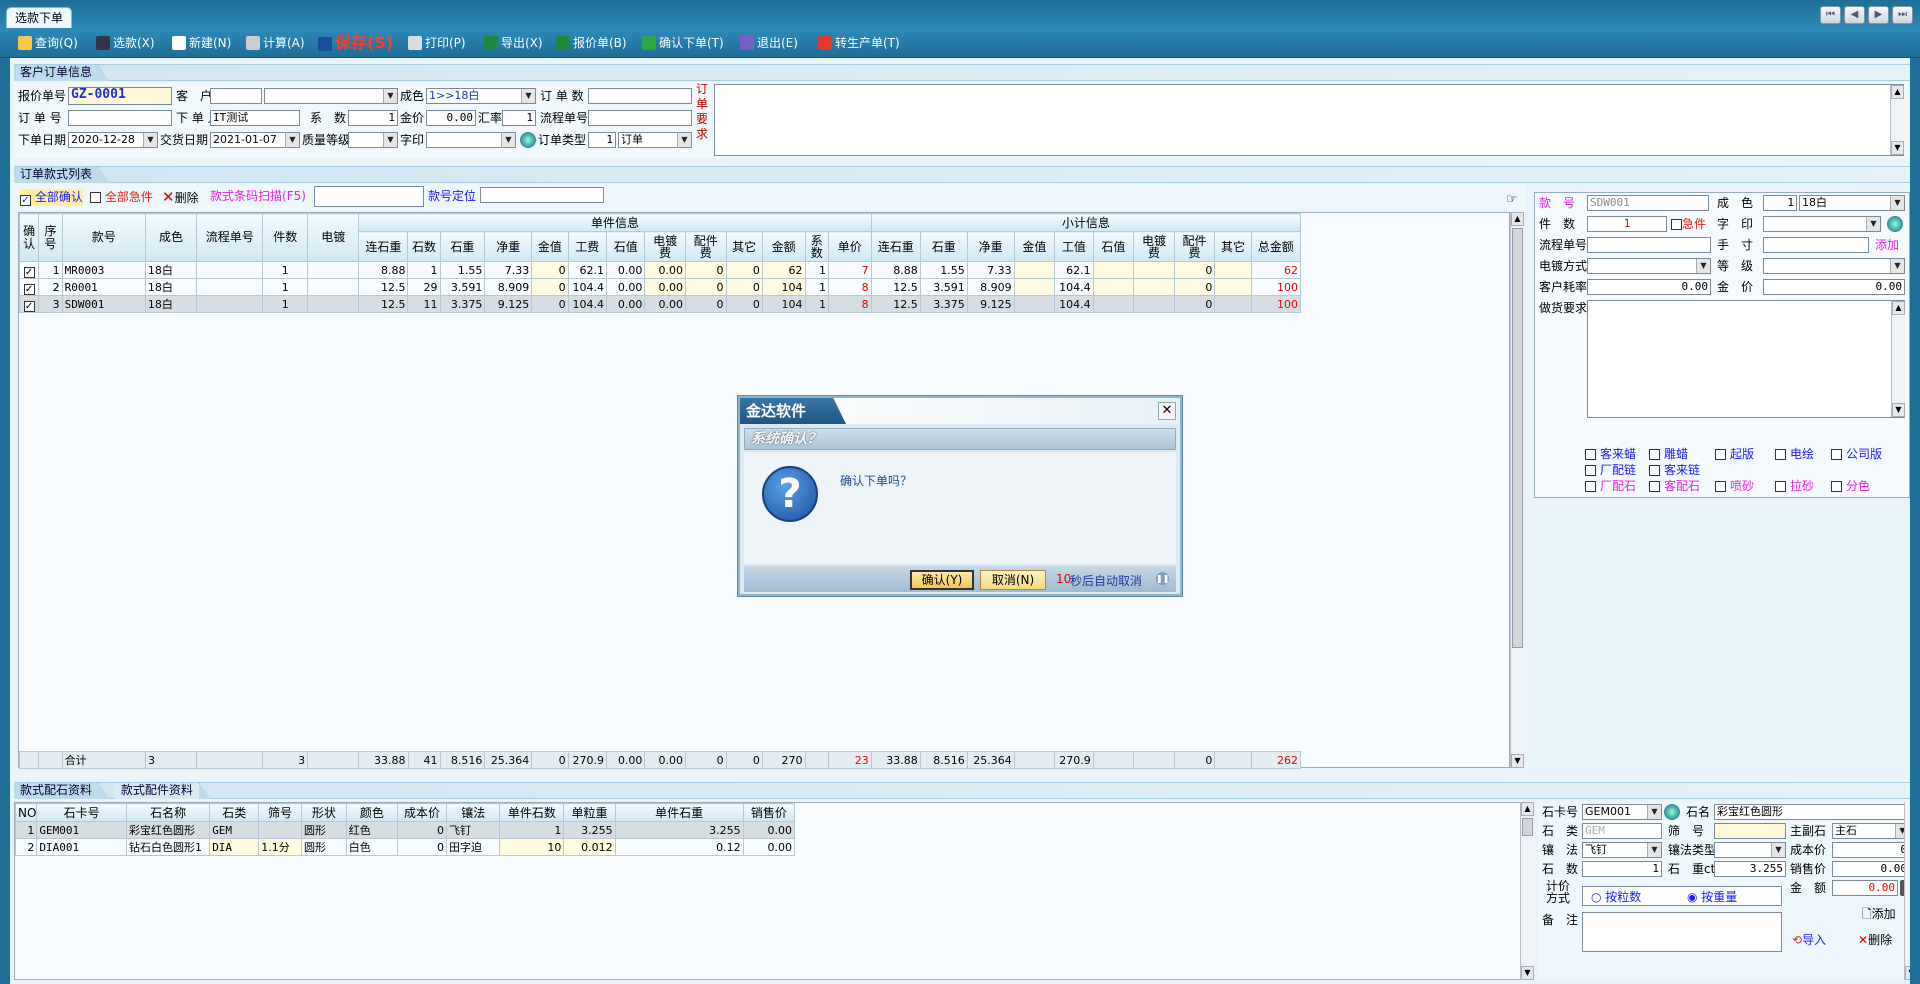 Image resolution: width=1920 pixels, height=984 pixels. I want to click on column-header: 系数, so click(816, 246).